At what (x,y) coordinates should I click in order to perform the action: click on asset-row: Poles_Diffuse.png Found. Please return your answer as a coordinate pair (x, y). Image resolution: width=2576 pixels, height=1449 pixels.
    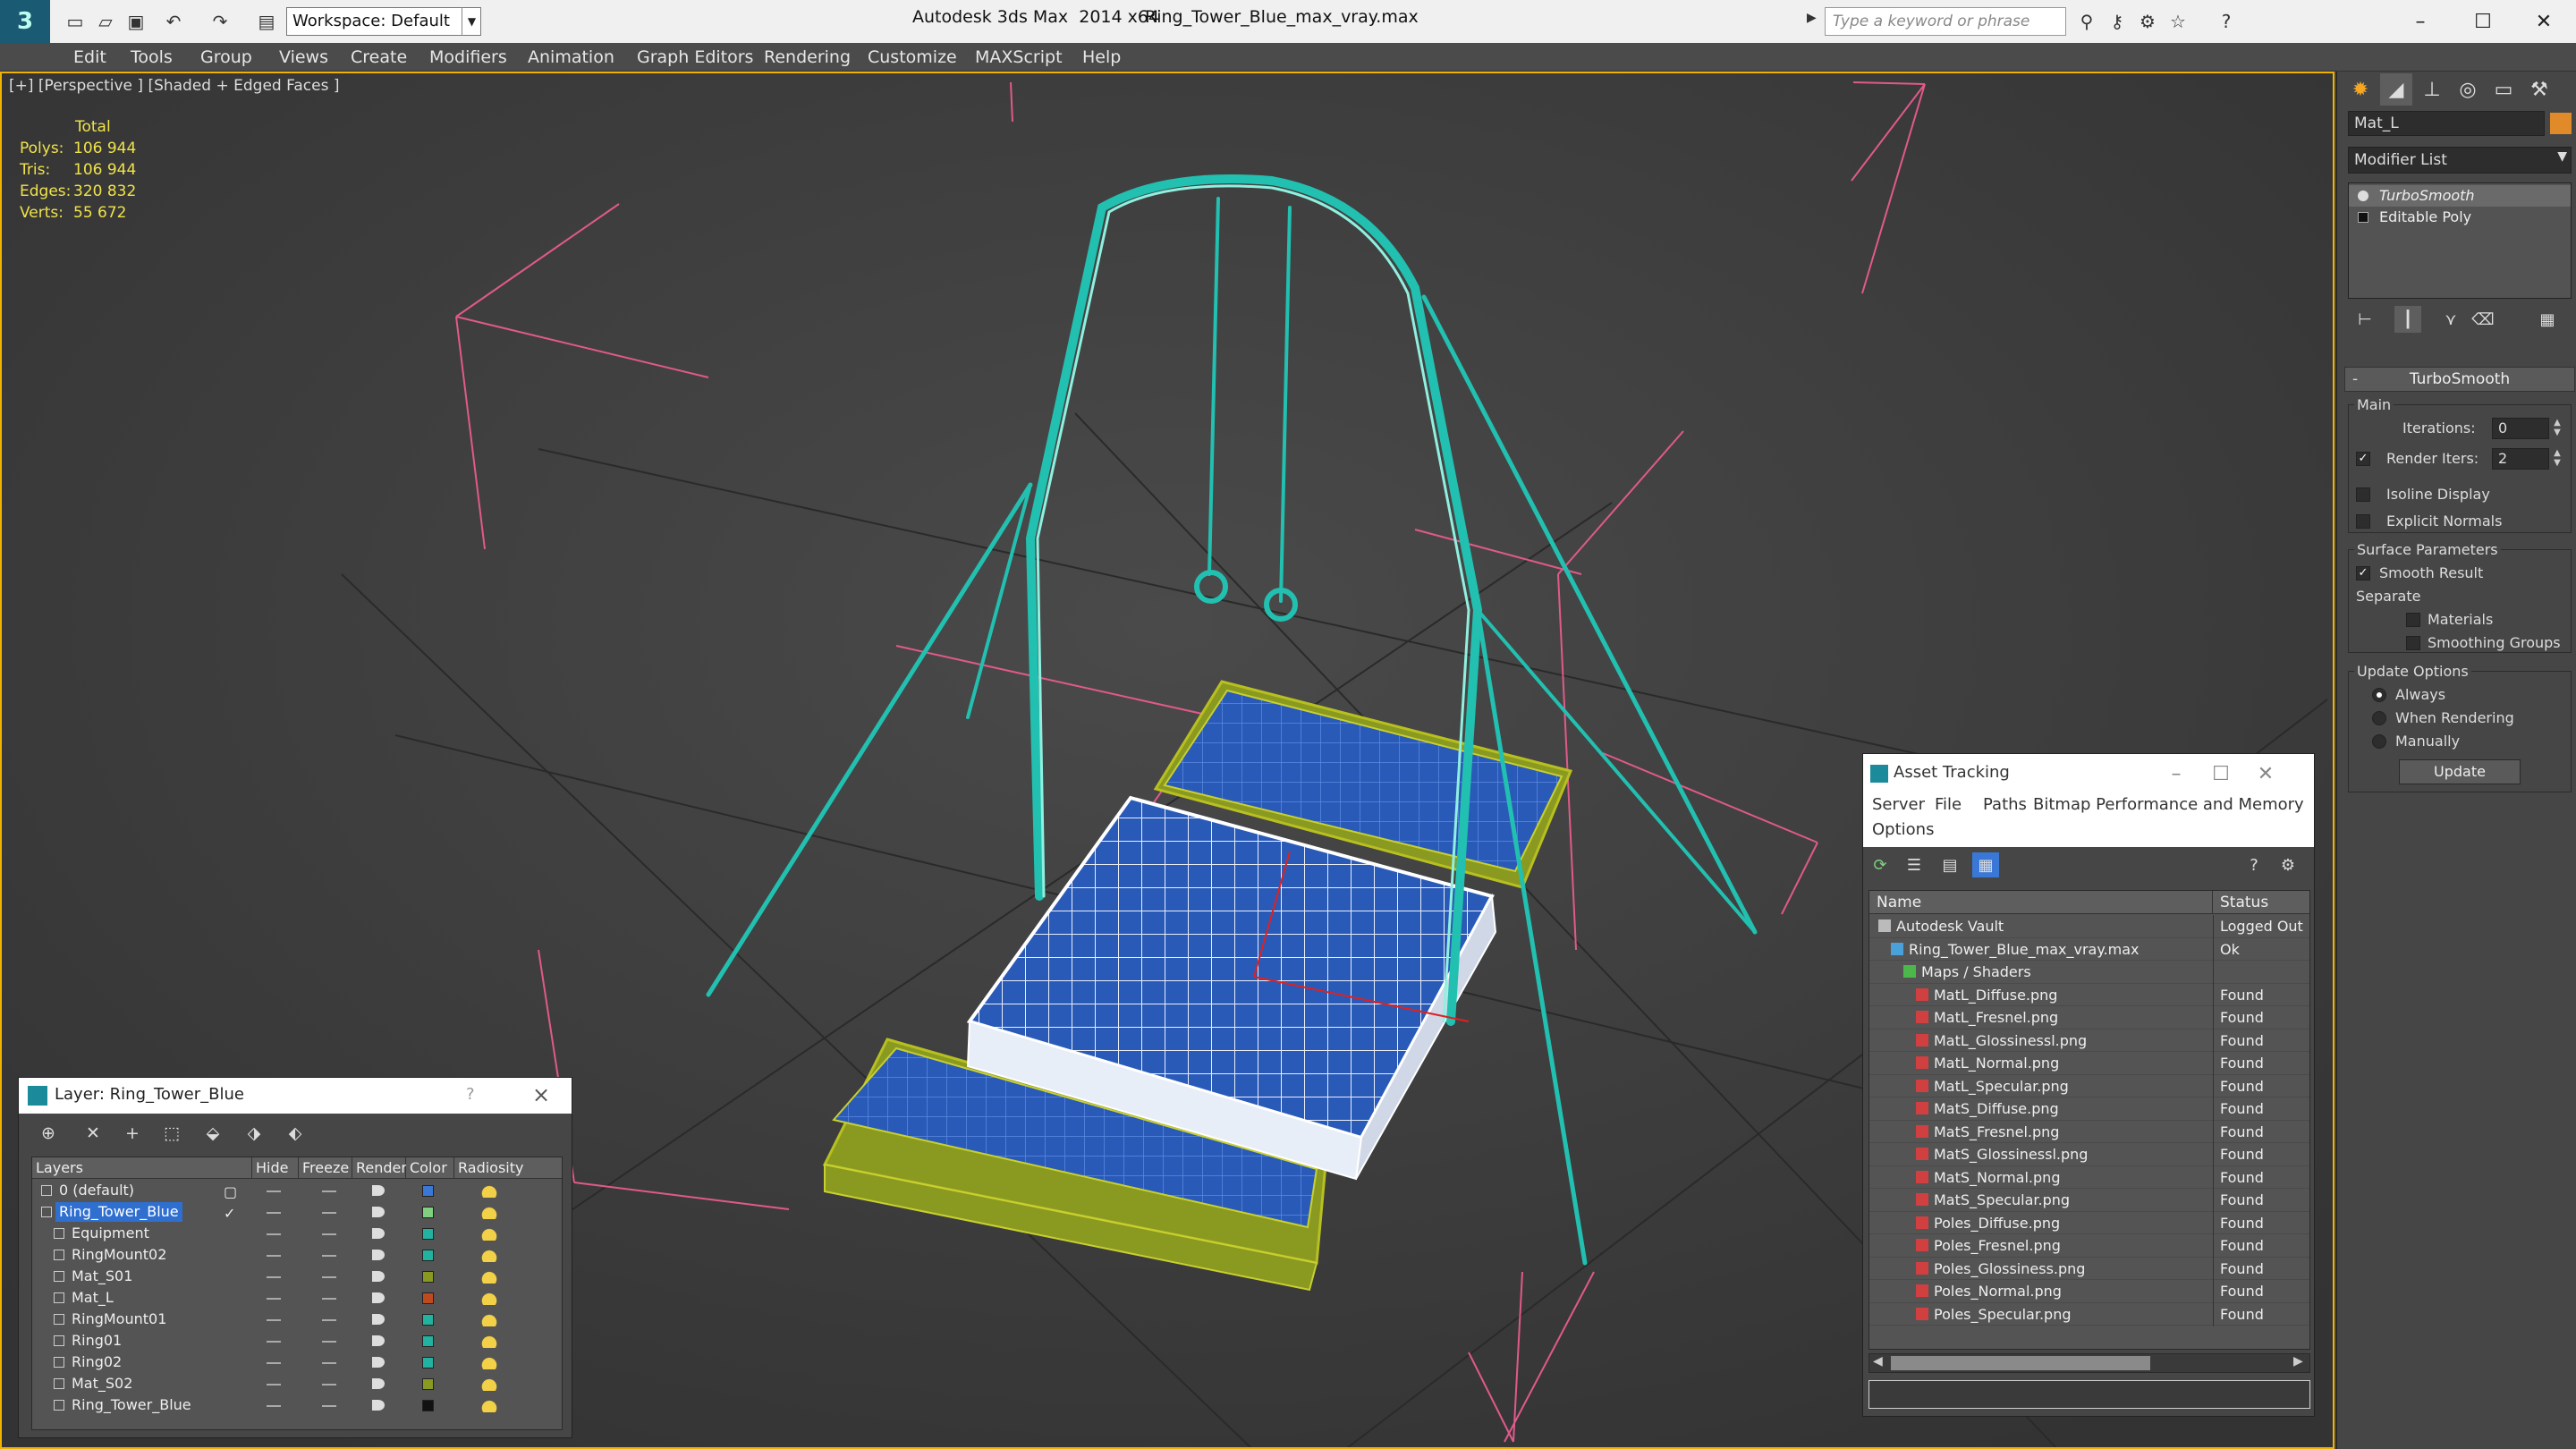
    Looking at the image, I should click on (2089, 1223).